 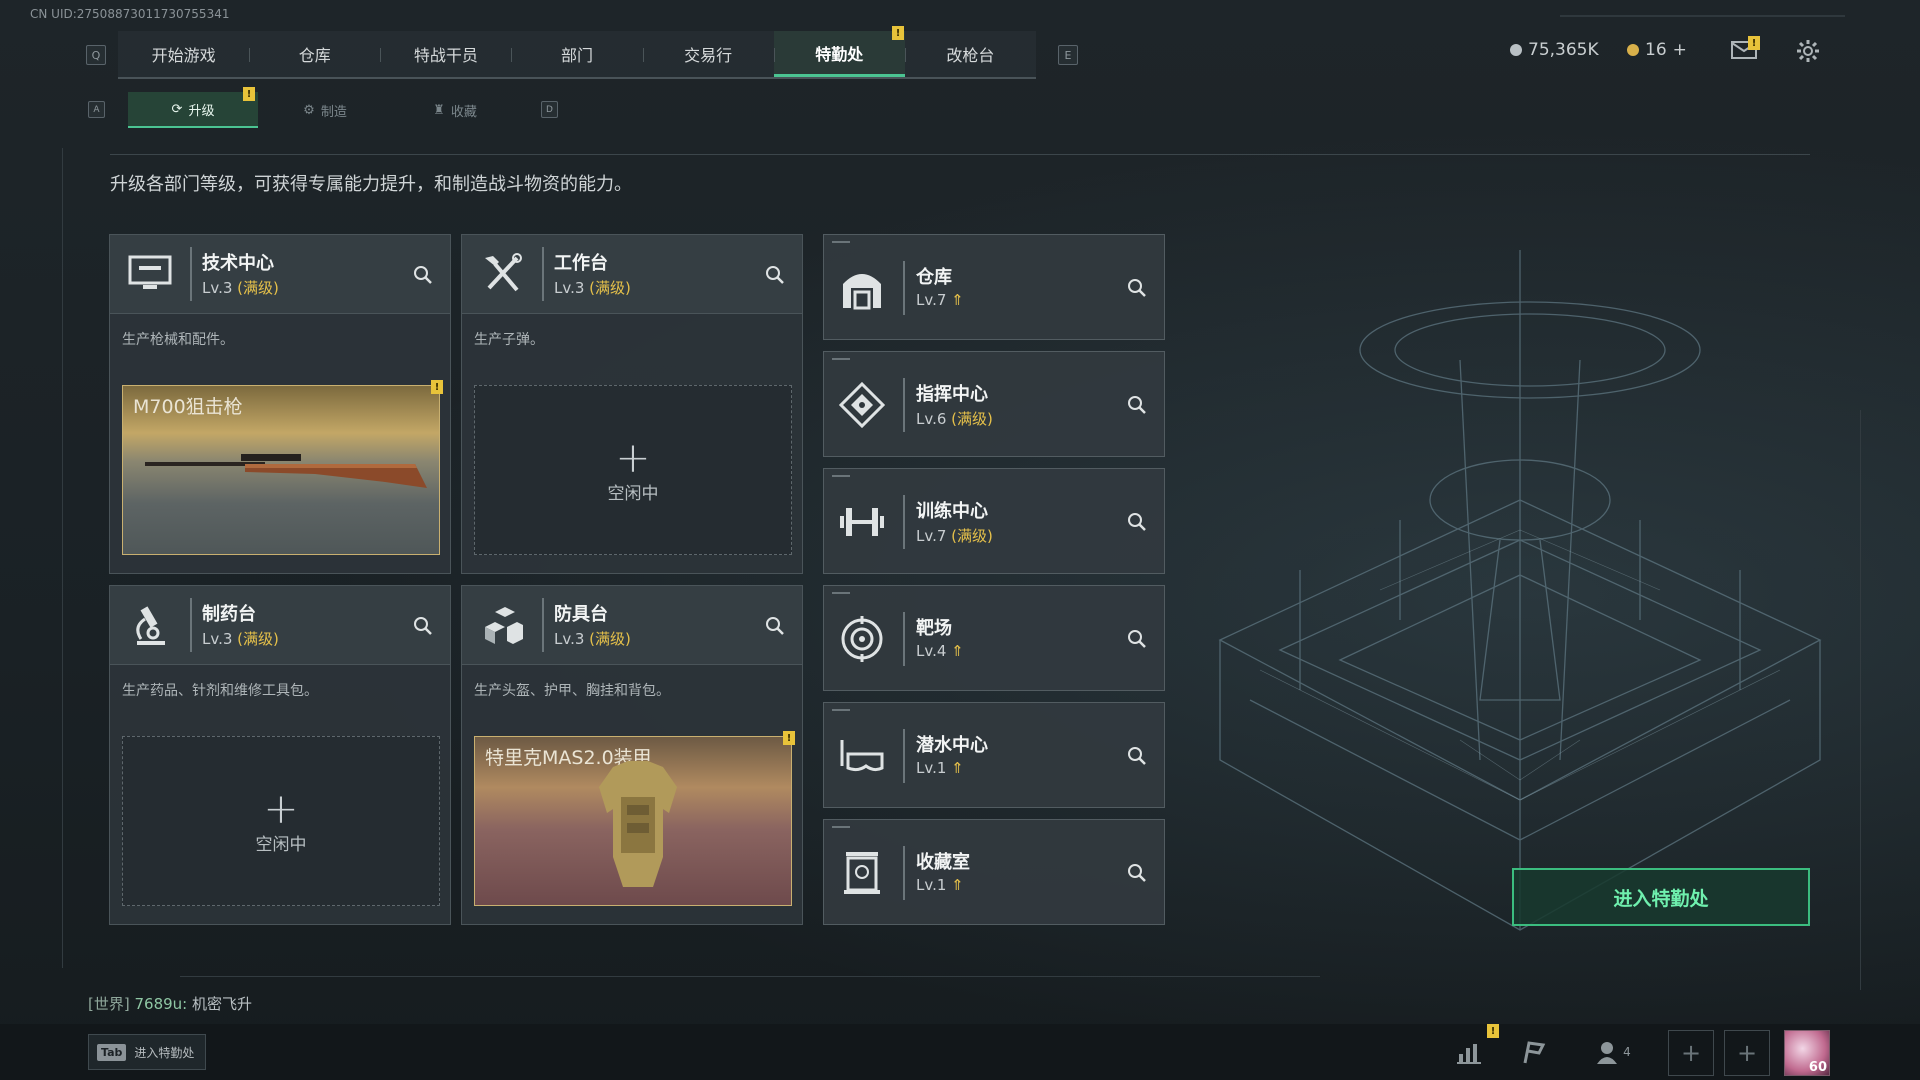 What do you see at coordinates (994, 755) in the screenshot?
I see `department-card-diving-center: 潜水中心 Lv.1 ⇑` at bounding box center [994, 755].